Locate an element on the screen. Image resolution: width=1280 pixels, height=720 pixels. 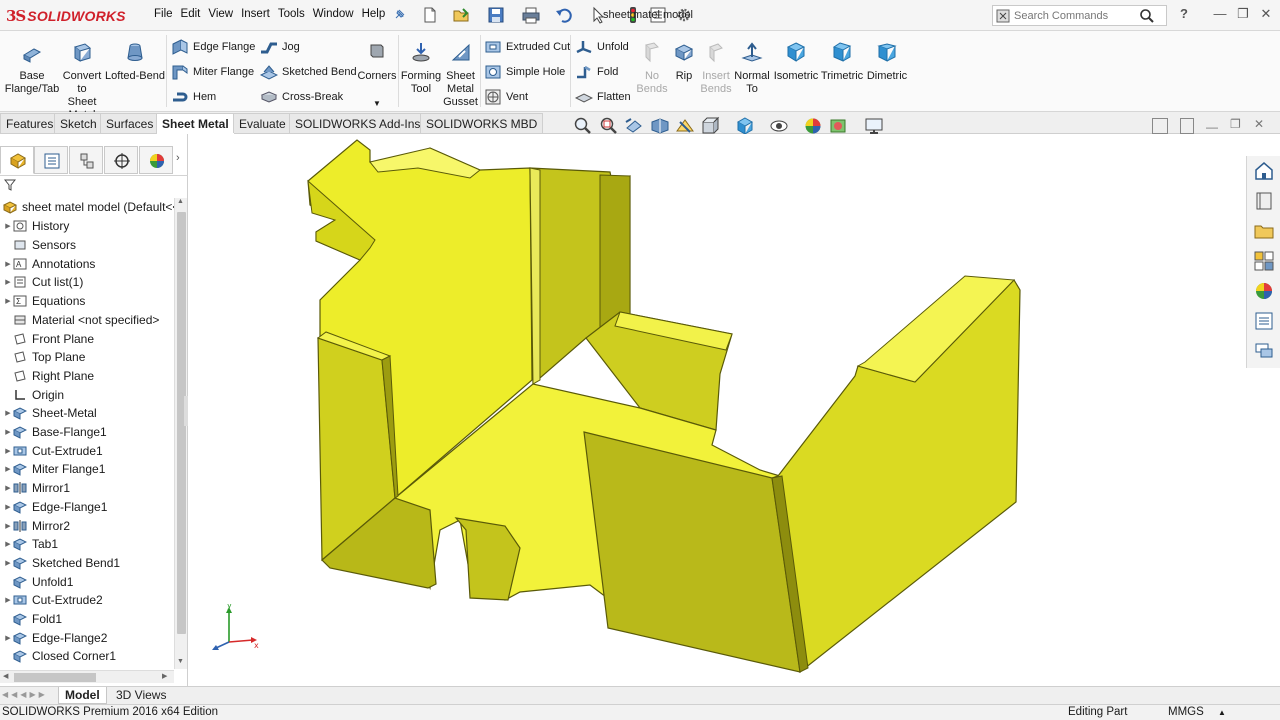
custom-properties-icon is located at coordinates (1264, 321).